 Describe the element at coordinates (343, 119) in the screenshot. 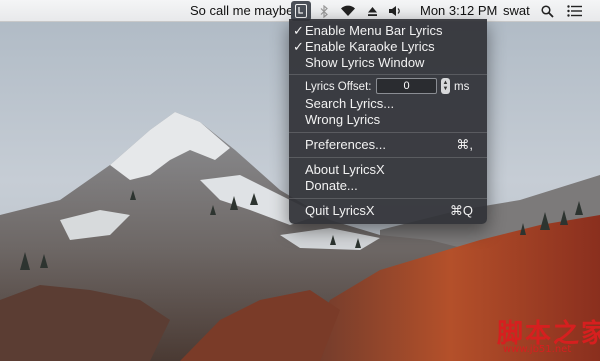

I see `menu-item-label: Wrong Lyrics` at that location.